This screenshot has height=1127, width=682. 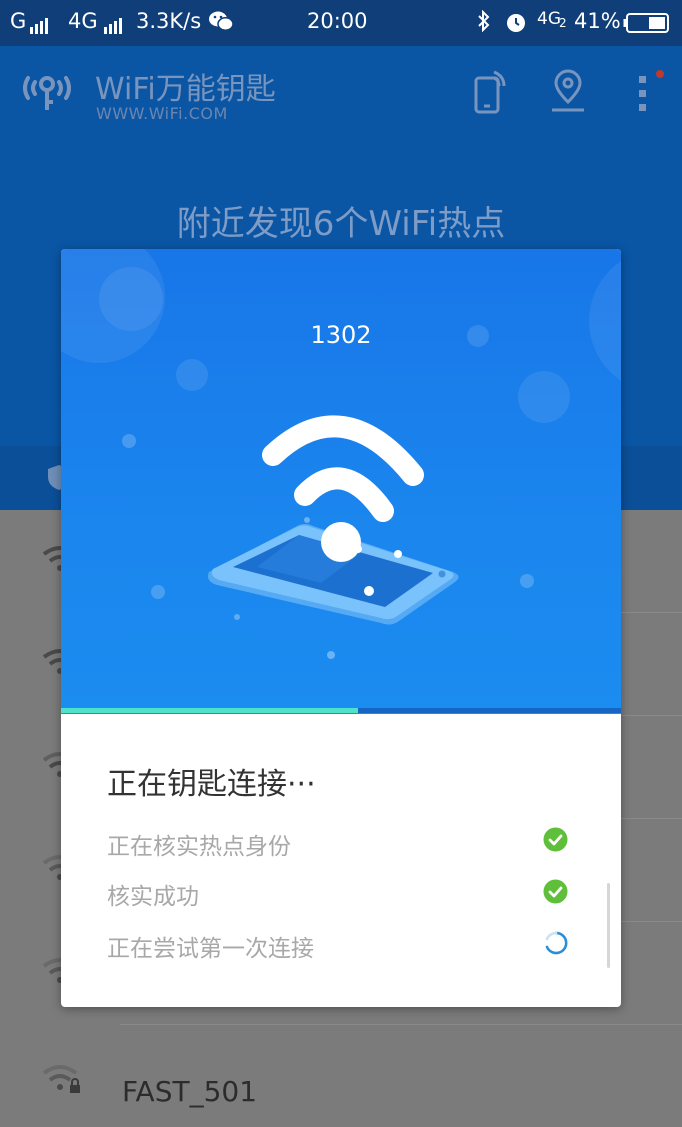 I want to click on connection-progress-bar, so click(x=341, y=710).